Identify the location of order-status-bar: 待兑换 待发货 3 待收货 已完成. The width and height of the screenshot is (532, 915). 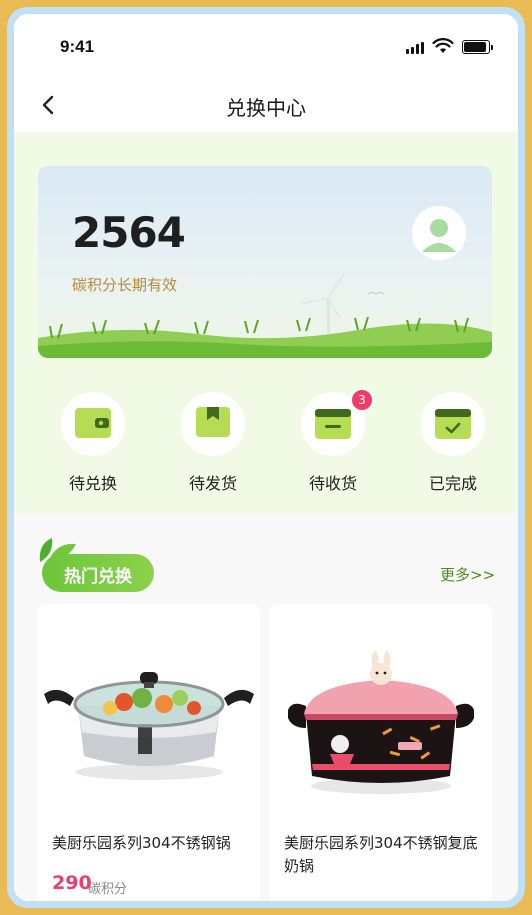
(266, 445).